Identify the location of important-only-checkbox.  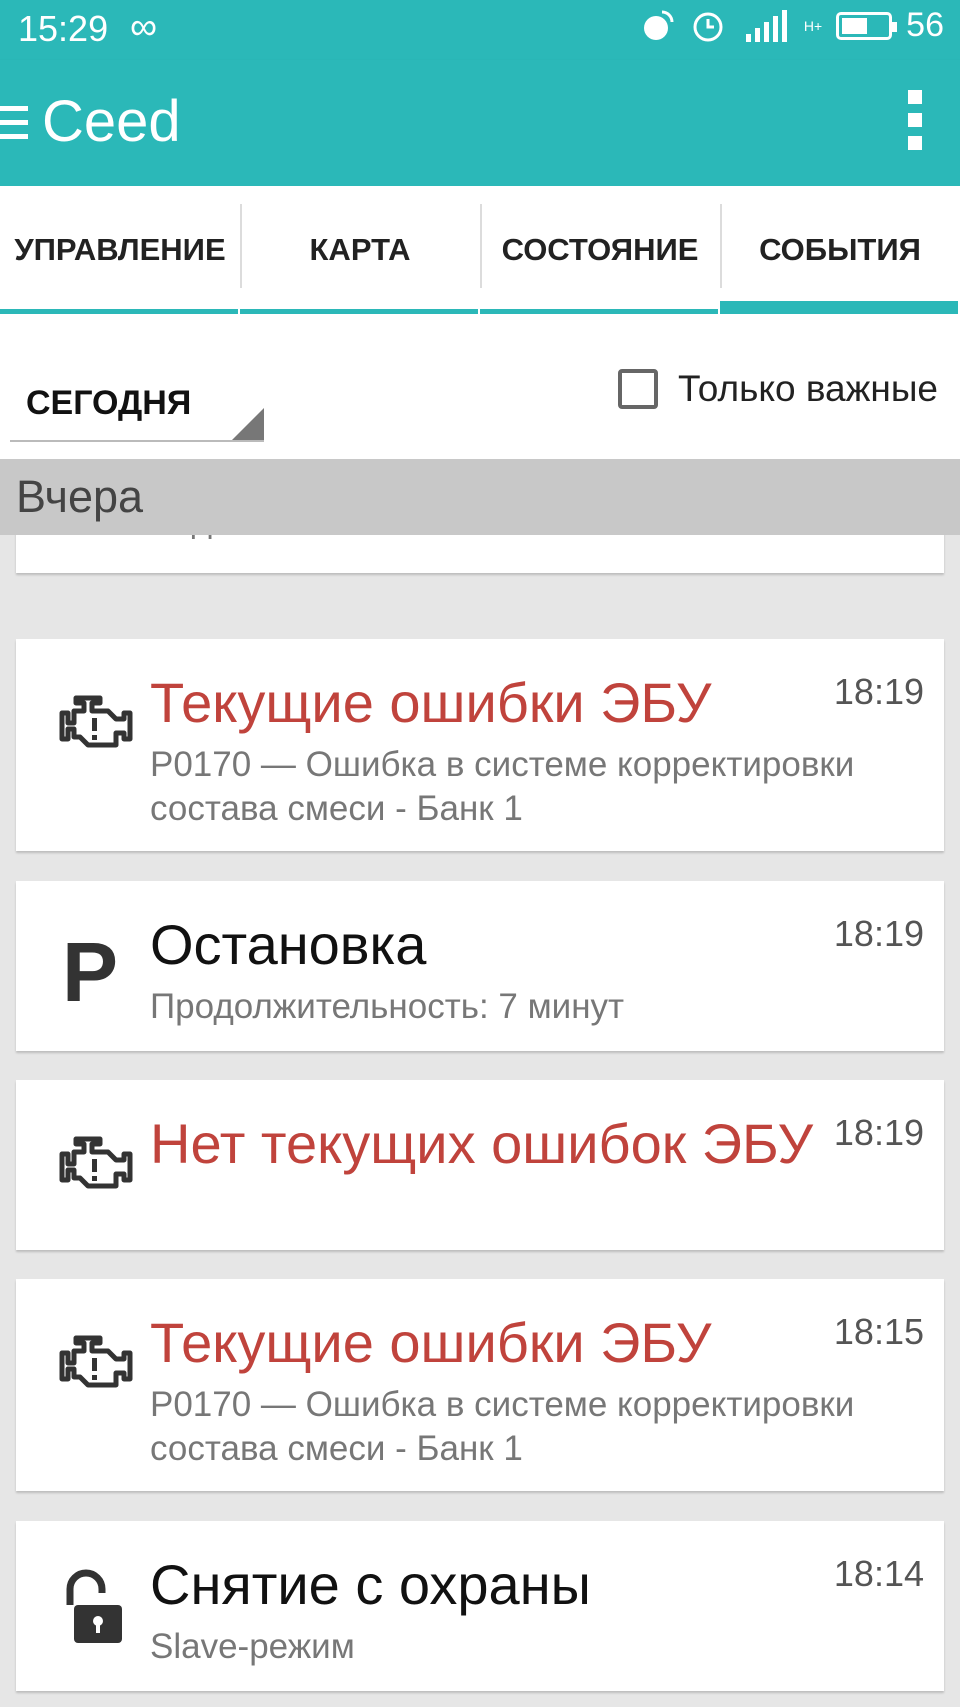
(638, 389).